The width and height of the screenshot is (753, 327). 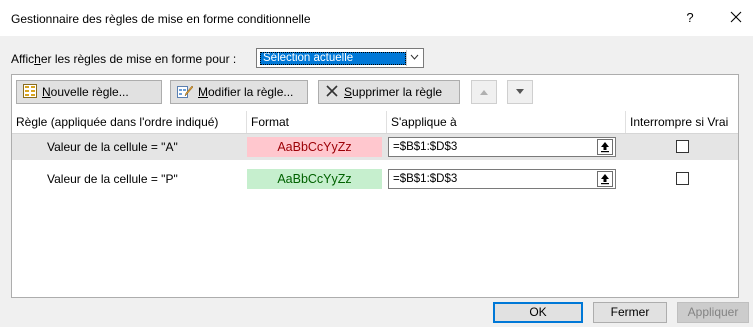 I want to click on show-rules-dropdown: Sélection actuelle, so click(x=340, y=58).